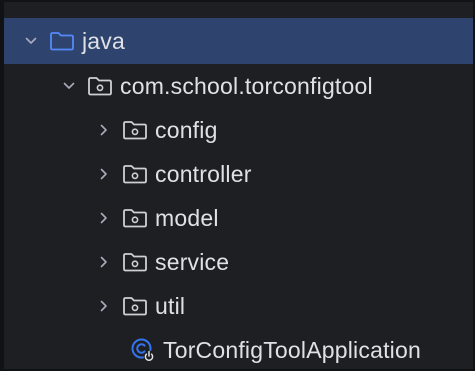 The width and height of the screenshot is (475, 371). Describe the element at coordinates (103, 40) in the screenshot. I see `tree-node-label: java` at that location.